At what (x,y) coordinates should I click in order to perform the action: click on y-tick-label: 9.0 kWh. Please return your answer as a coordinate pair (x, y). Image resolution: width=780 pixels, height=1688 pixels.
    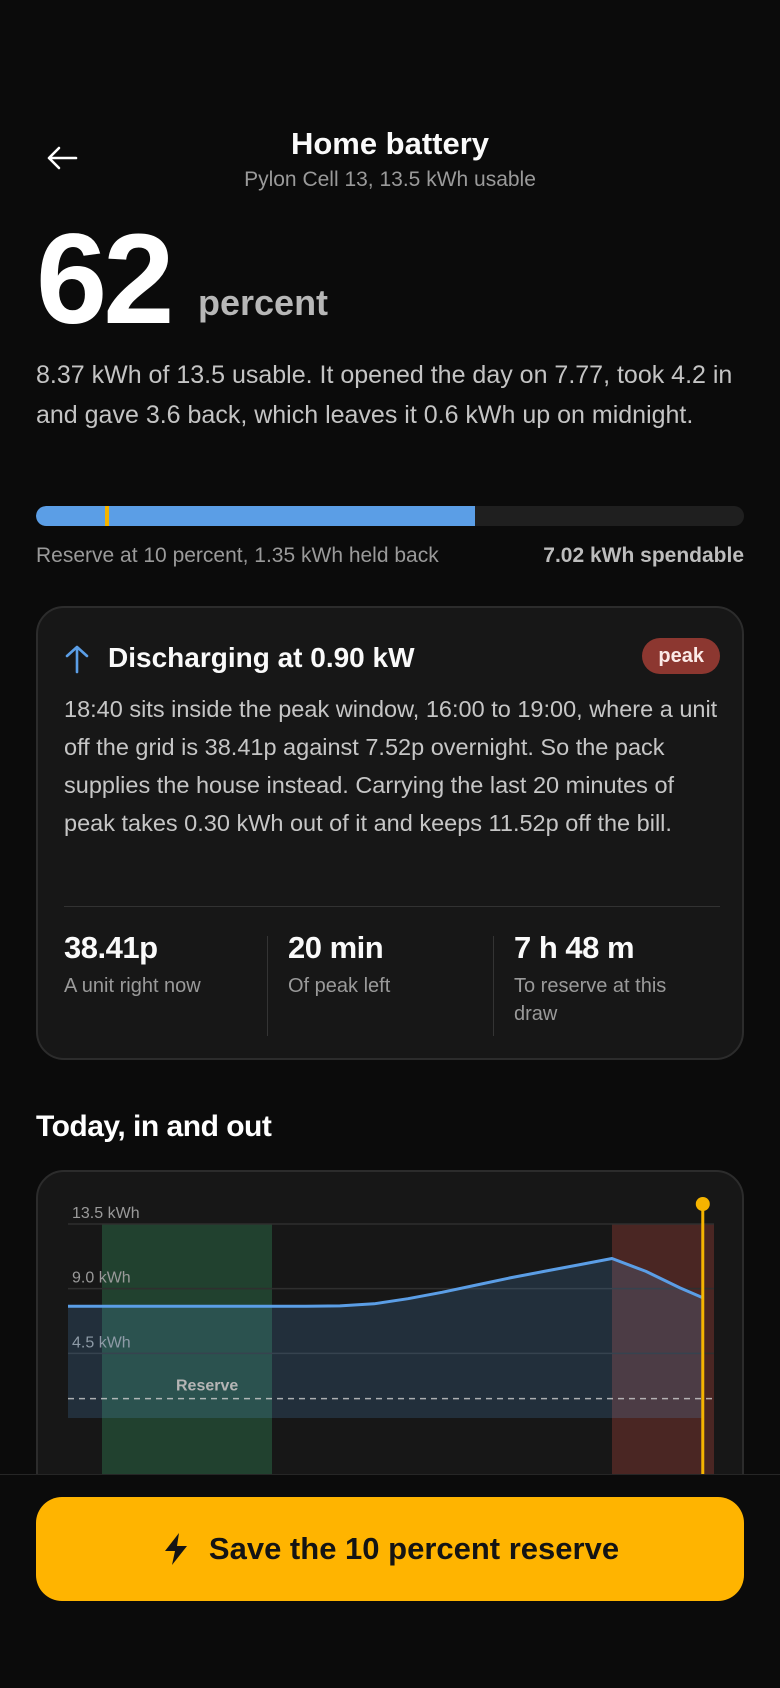
    Looking at the image, I should click on (101, 1278).